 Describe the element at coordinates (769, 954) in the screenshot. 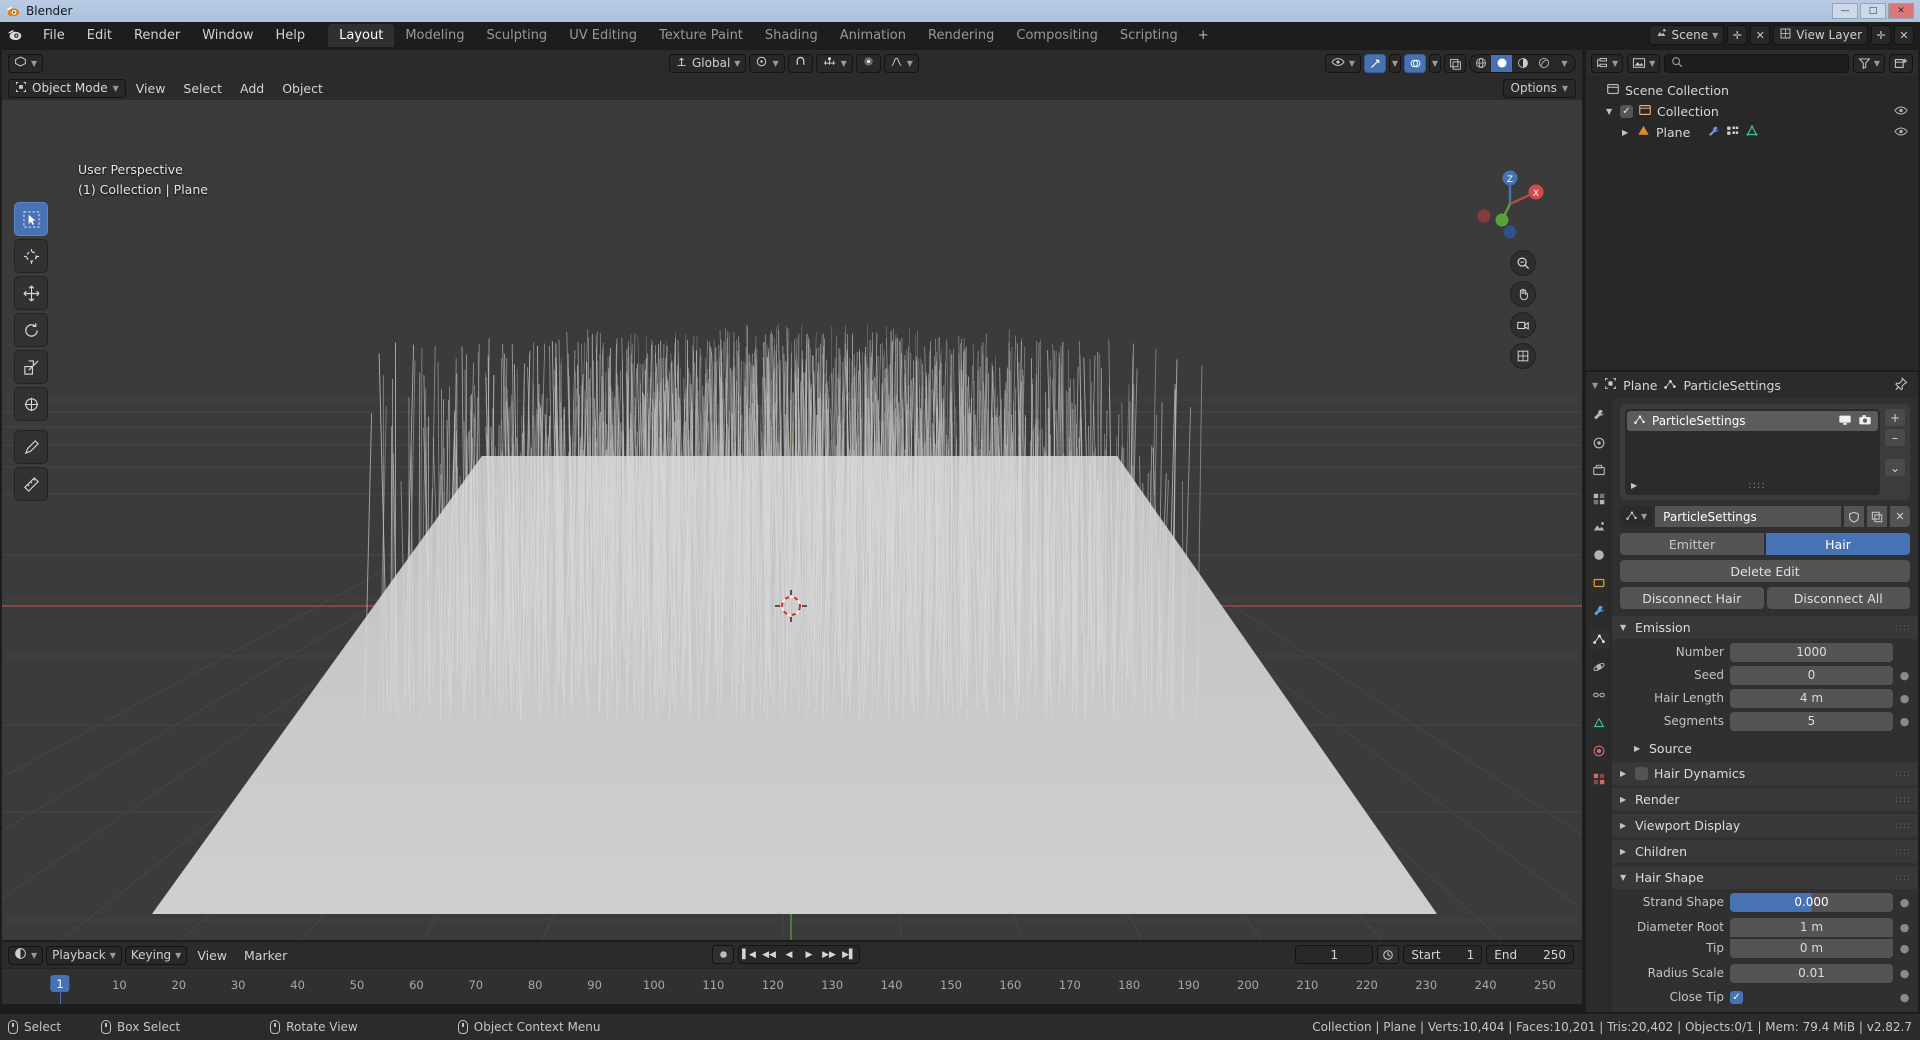

I see `previous-keyframe-button: ◀◀` at that location.